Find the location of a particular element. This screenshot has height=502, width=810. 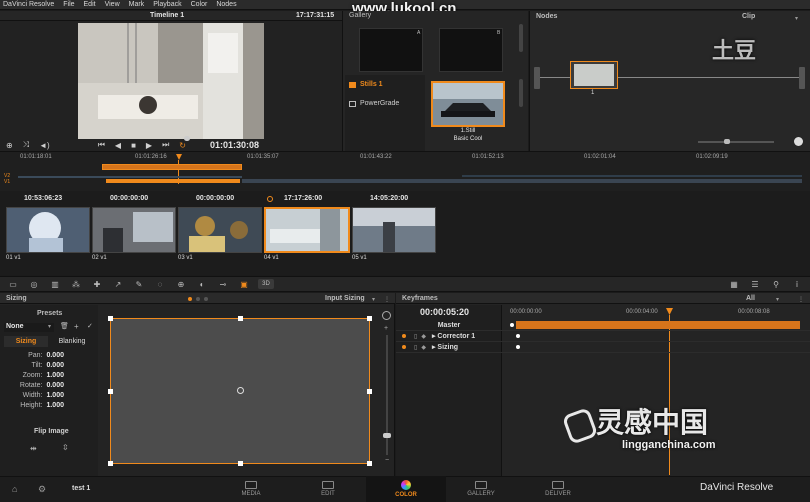

page-gallery: GALLERY is located at coordinates (481, 489).